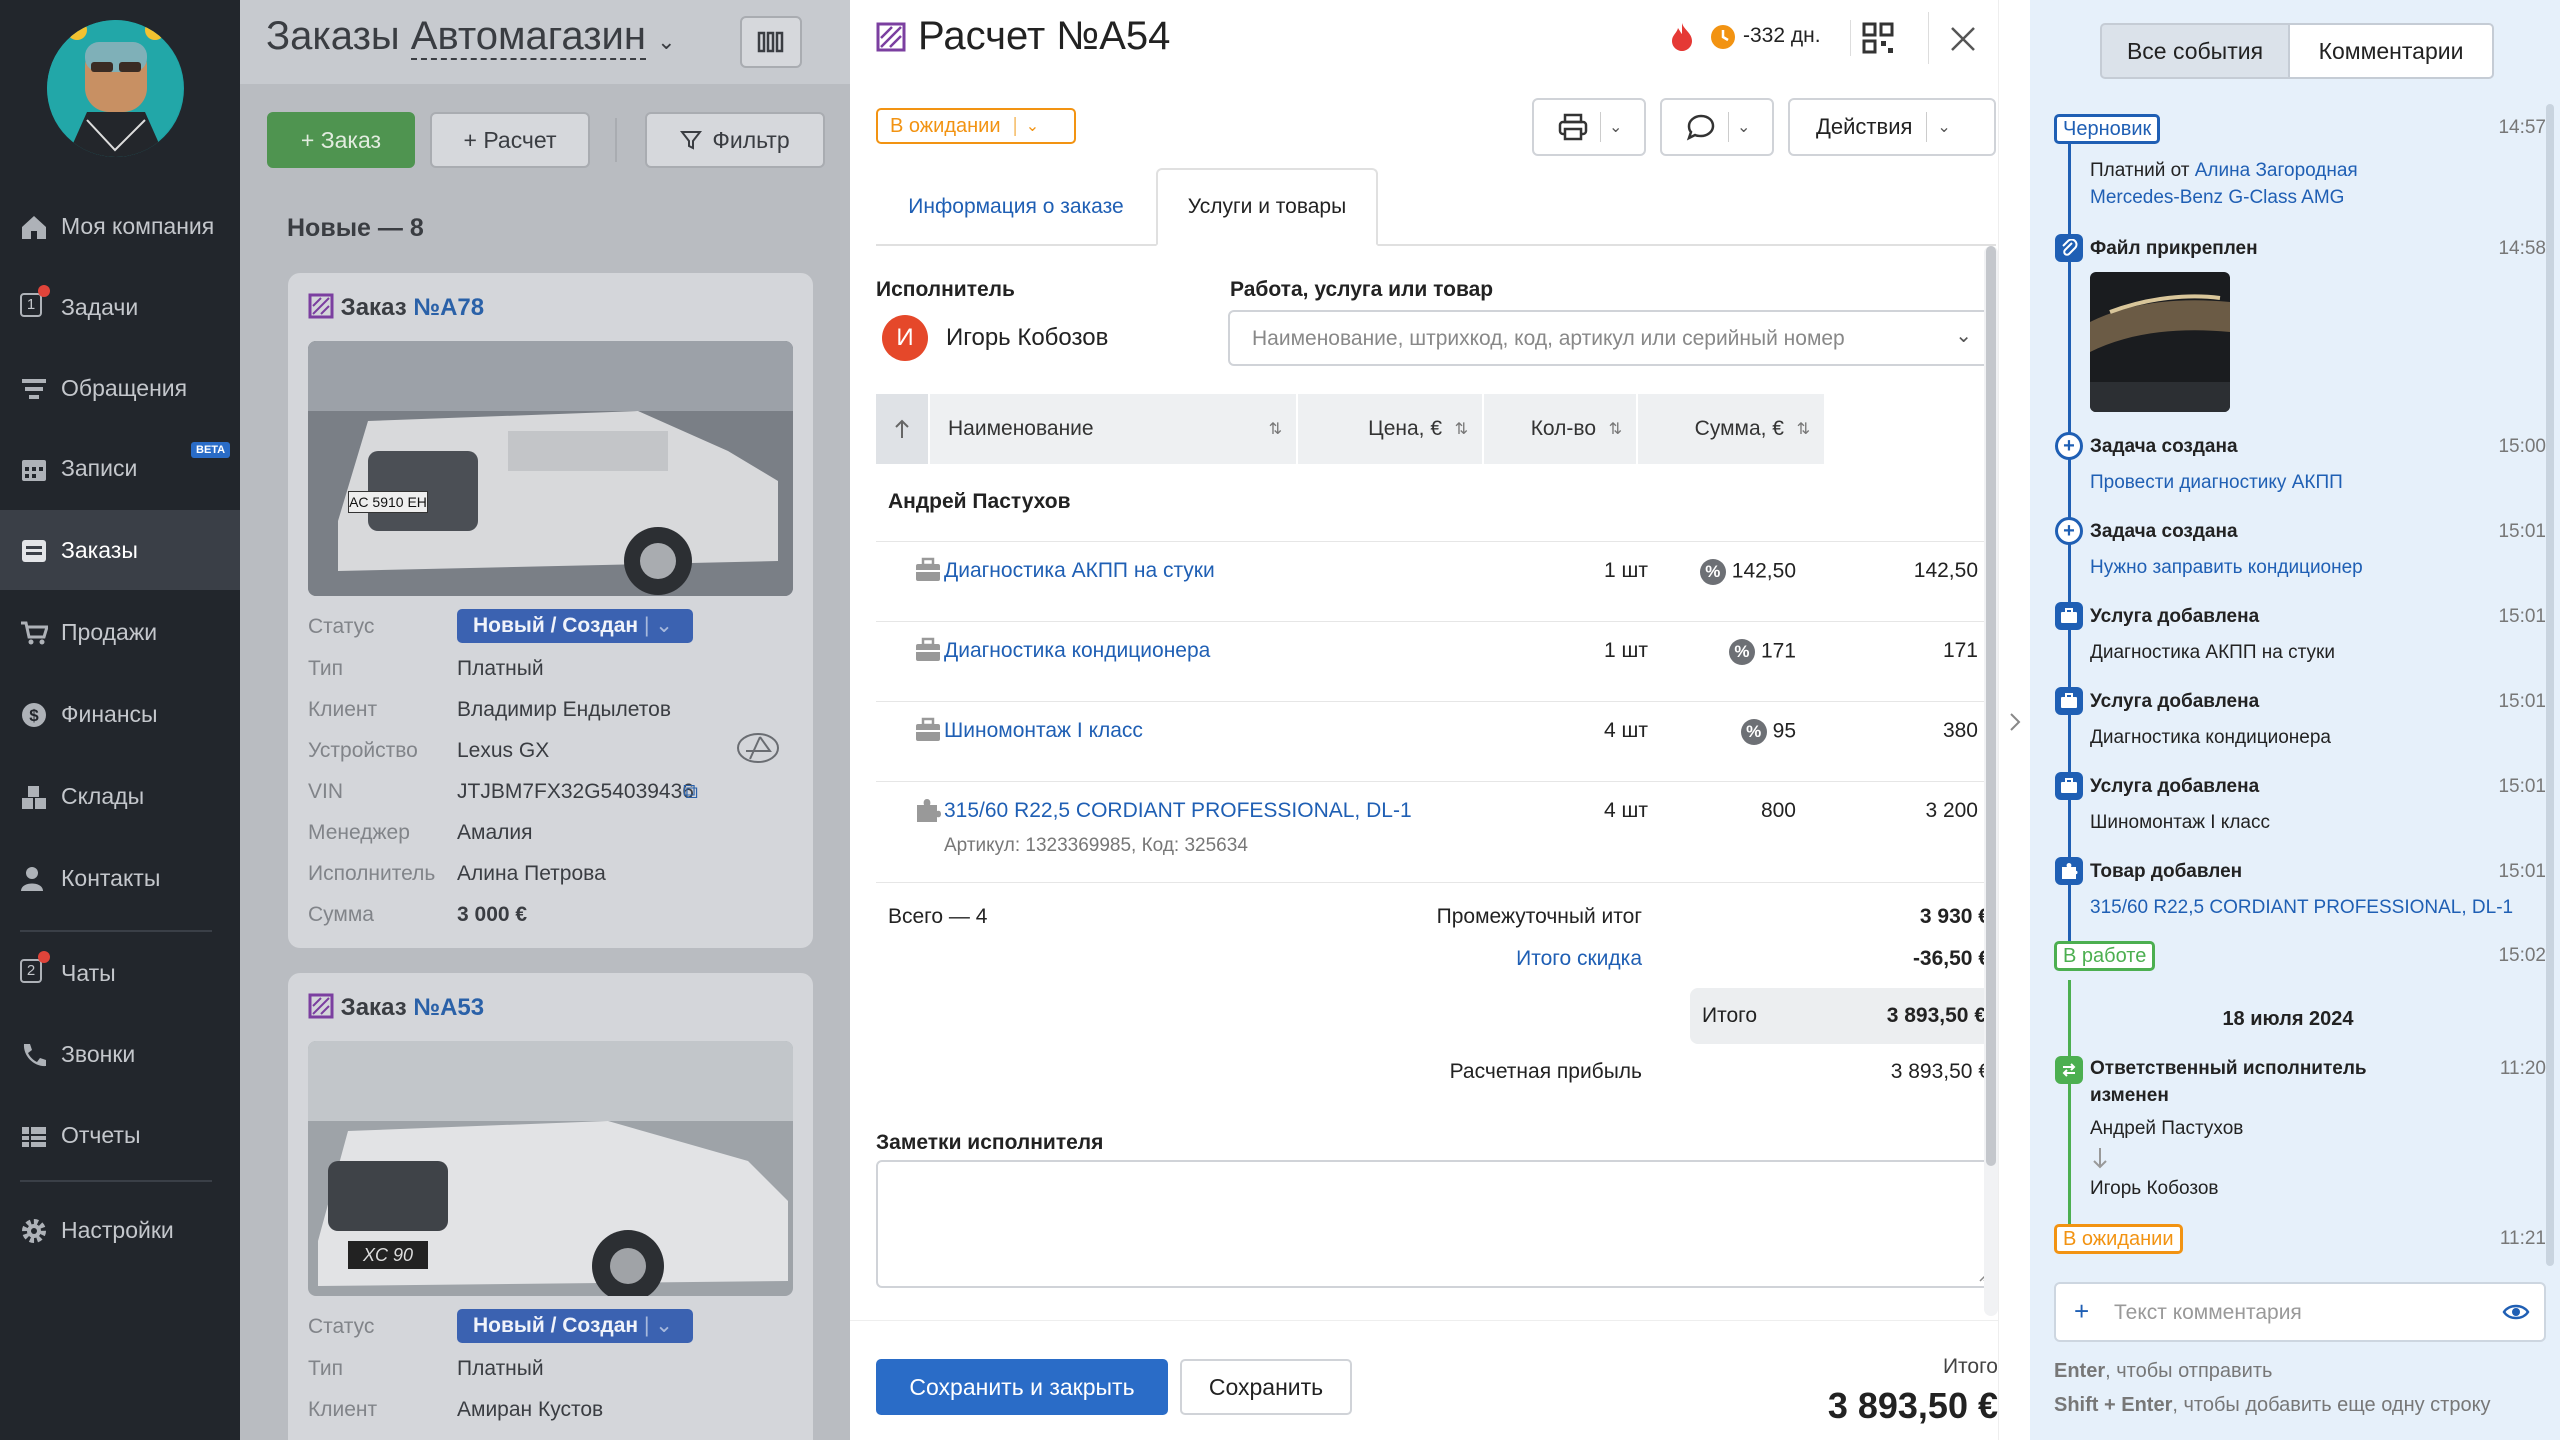  I want to click on table-row: Диагностика кондиционера % 171 1 шт 171, so click(1431, 661).